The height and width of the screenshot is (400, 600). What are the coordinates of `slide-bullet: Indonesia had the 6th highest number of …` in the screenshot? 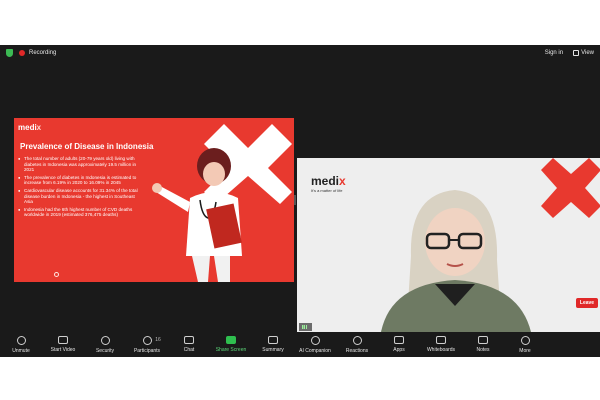 It's located at (81, 212).